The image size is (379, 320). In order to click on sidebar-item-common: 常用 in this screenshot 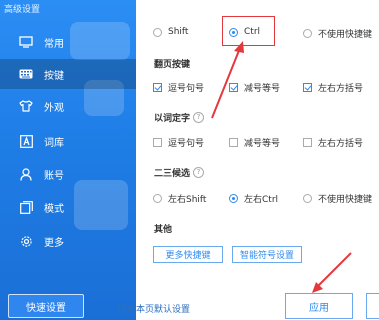, I will do `click(68, 42)`.